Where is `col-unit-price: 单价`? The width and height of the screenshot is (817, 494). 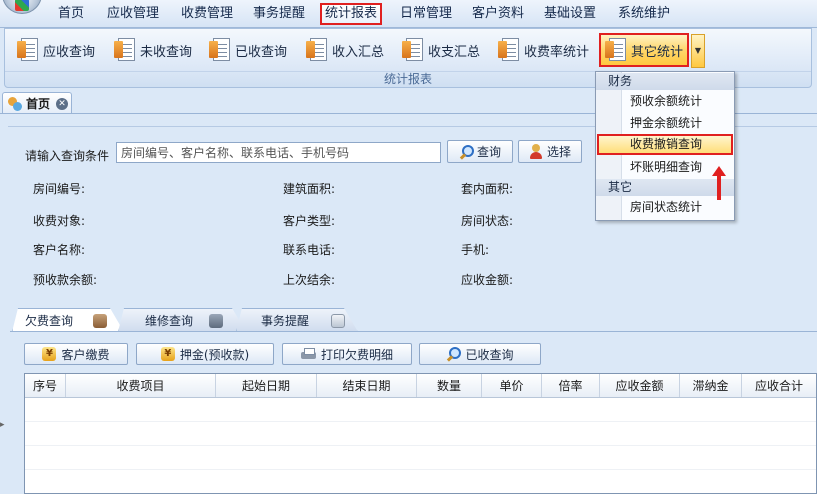
col-unit-price: 单价 is located at coordinates (512, 385).